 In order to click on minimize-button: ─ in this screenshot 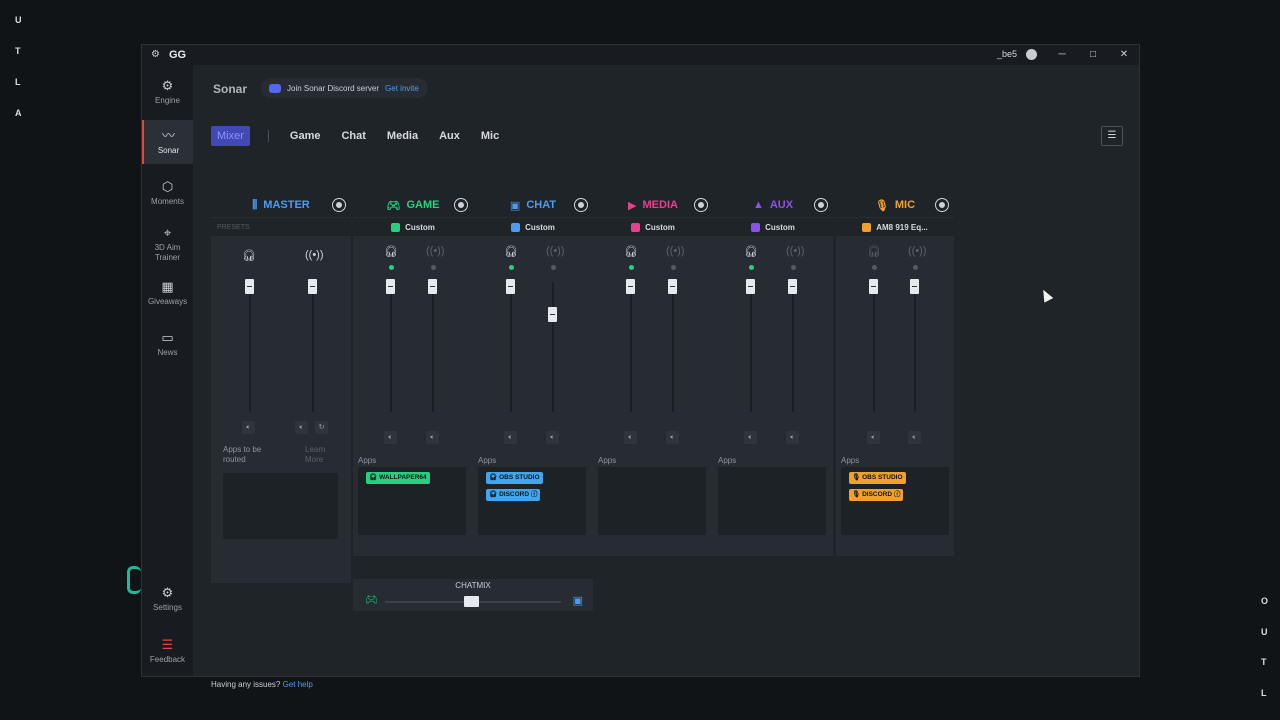, I will do `click(1062, 55)`.